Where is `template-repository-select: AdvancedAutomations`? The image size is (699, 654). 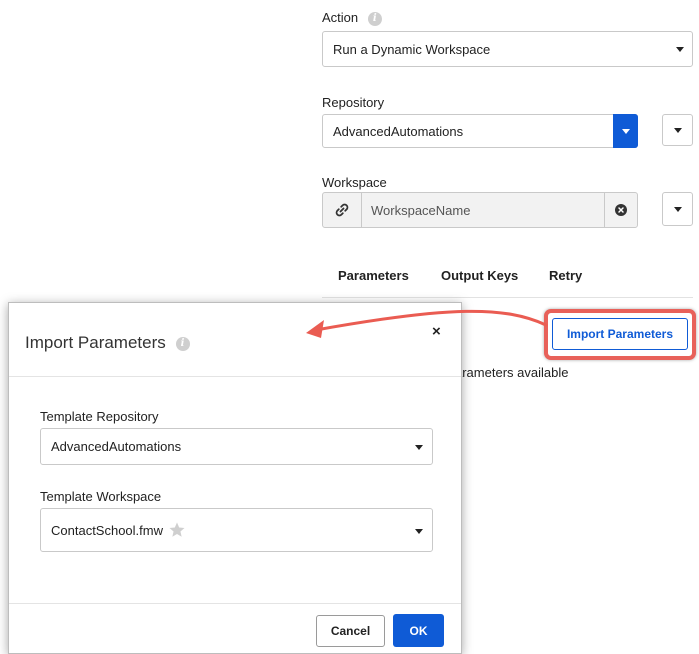 template-repository-select: AdvancedAutomations is located at coordinates (236, 446).